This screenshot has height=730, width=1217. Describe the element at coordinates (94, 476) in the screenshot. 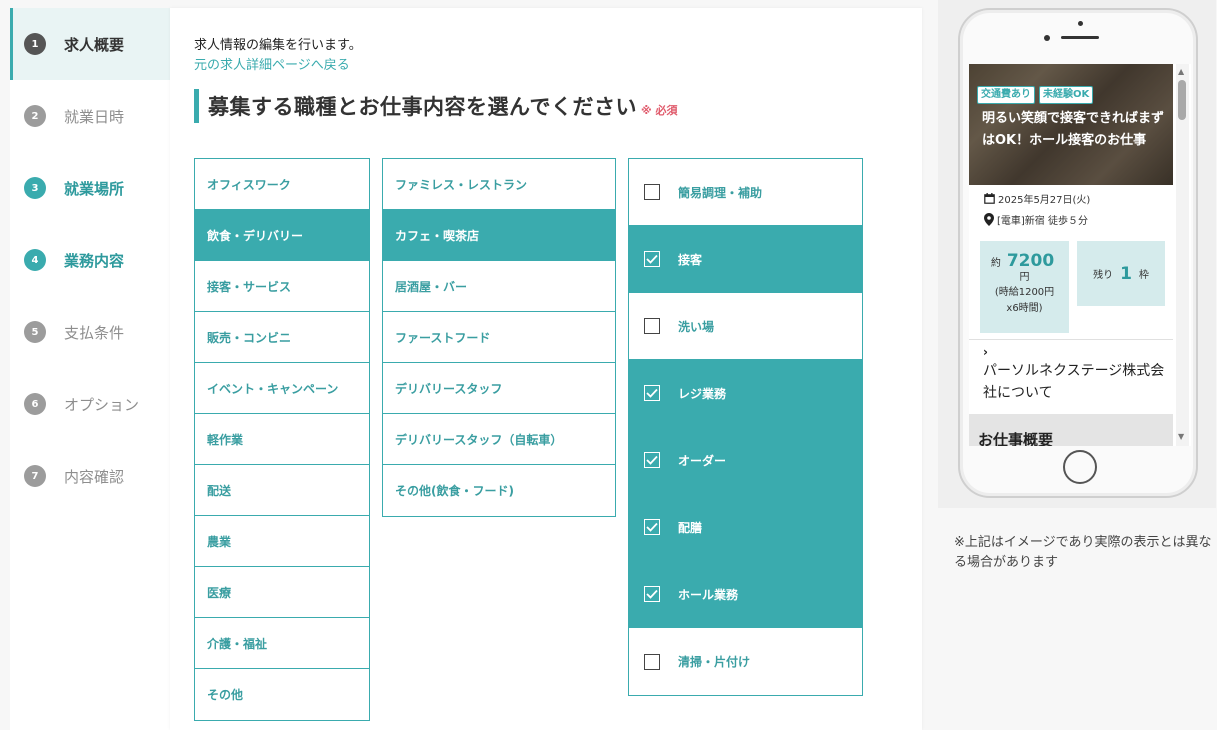

I see `step-label: 内容確認` at that location.